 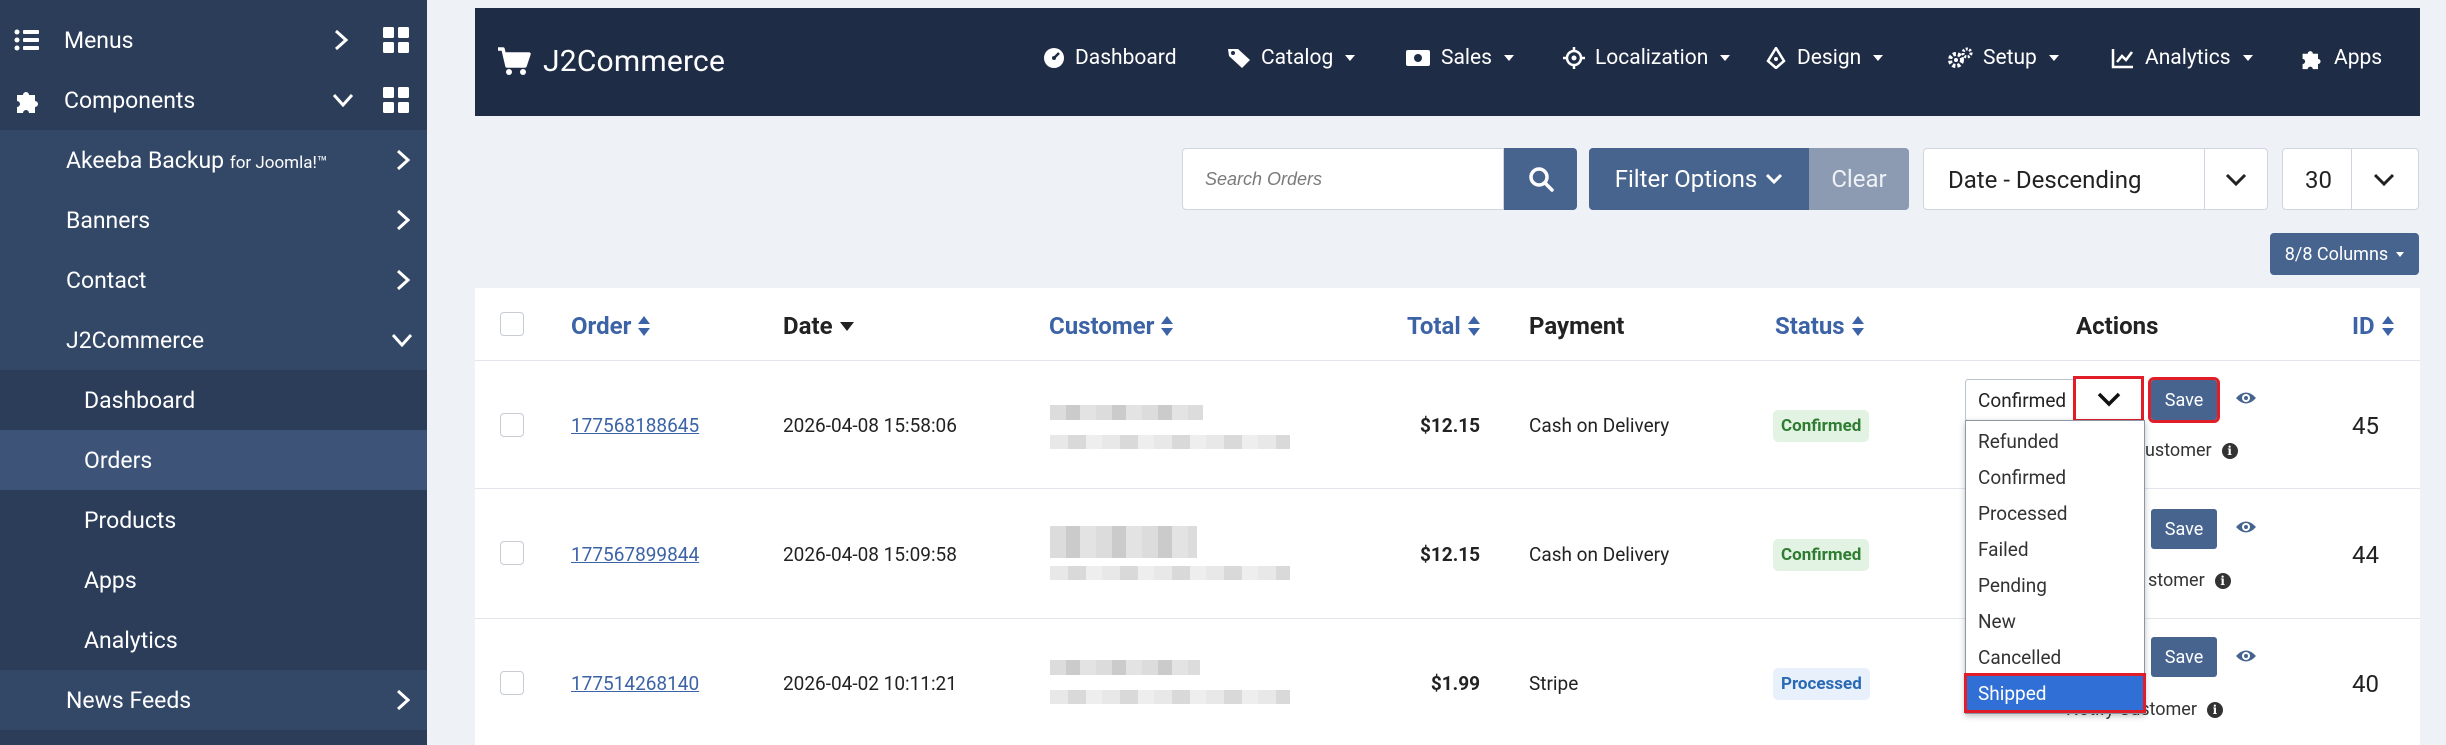 I want to click on limit-select-value: 30, so click(x=2318, y=180).